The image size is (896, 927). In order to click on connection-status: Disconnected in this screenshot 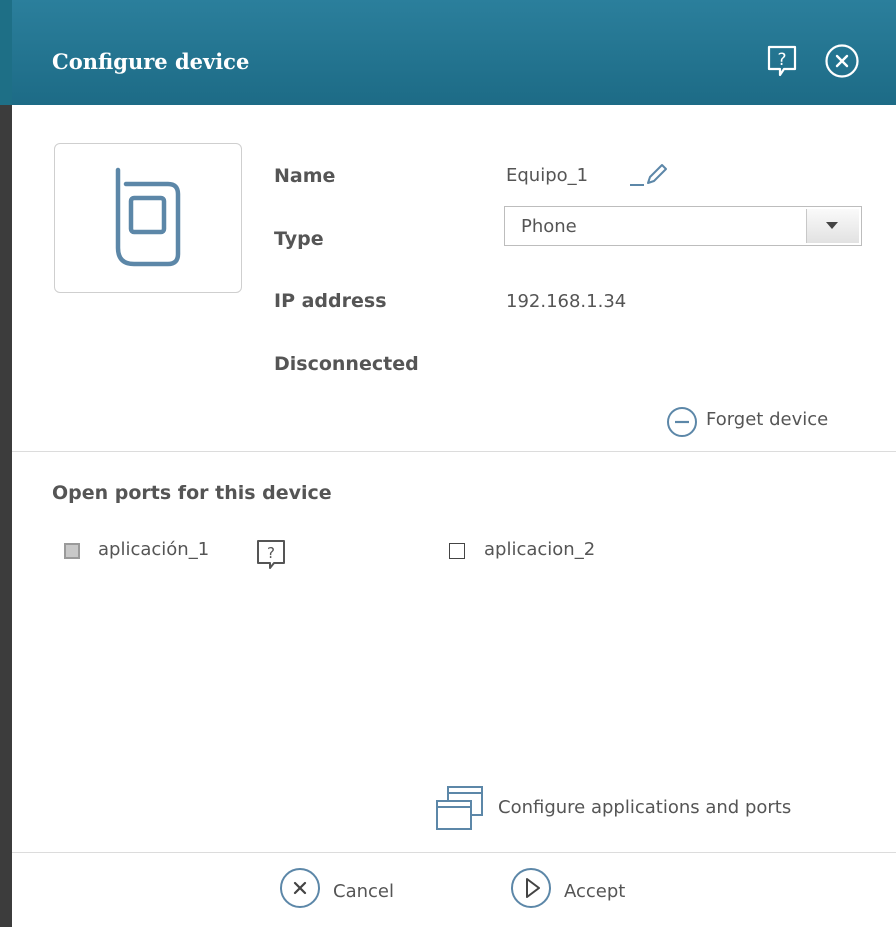, I will do `click(346, 364)`.